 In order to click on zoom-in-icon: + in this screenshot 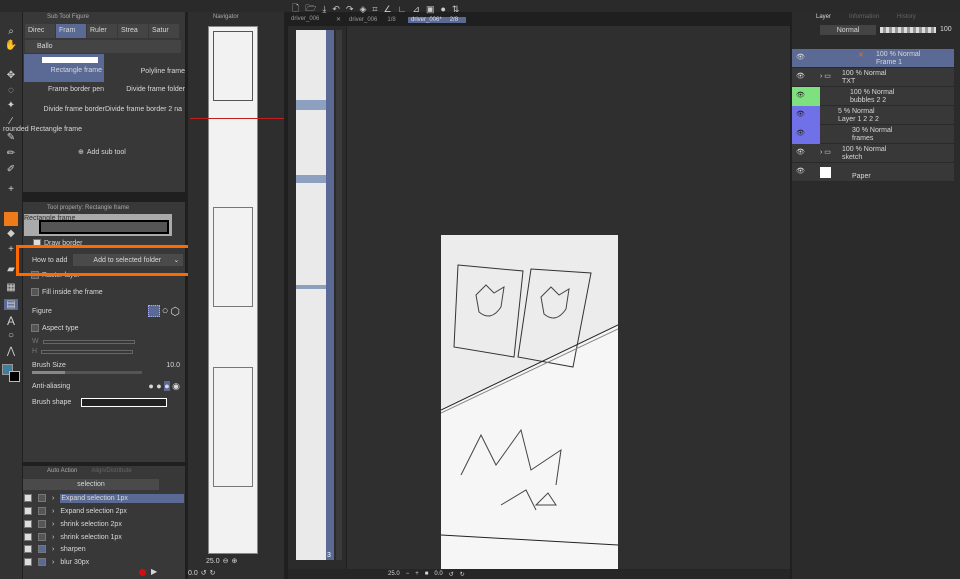, I will do `click(417, 574)`.